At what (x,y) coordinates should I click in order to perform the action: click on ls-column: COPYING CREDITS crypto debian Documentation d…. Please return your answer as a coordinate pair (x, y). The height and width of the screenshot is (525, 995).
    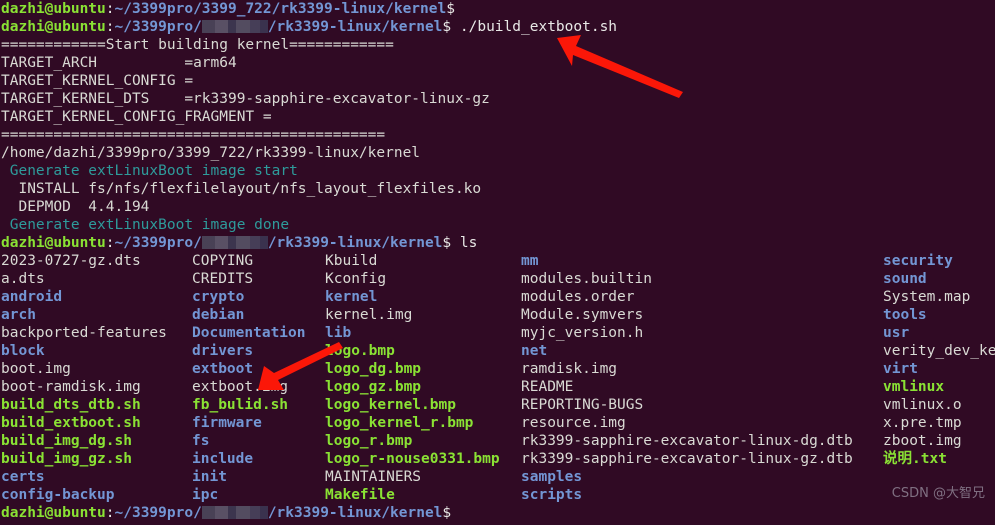
    Looking at the image, I should click on (249, 378).